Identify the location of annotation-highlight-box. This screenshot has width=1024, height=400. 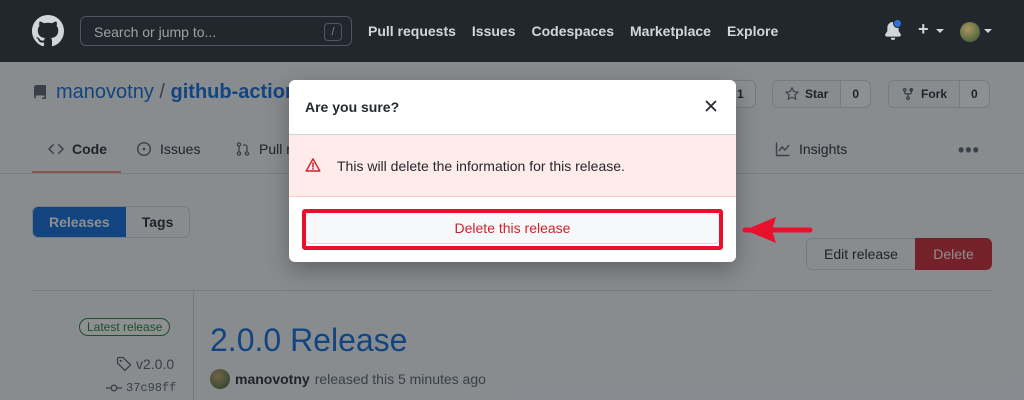
(512, 229).